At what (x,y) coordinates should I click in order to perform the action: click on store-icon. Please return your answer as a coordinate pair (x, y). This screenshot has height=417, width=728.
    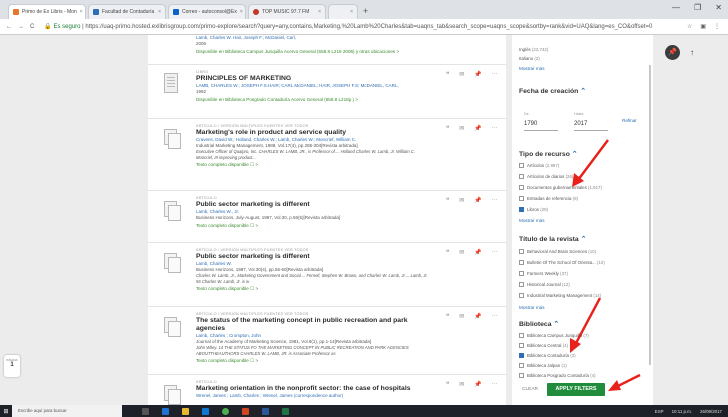
    Looking at the image, I should click on (205, 411).